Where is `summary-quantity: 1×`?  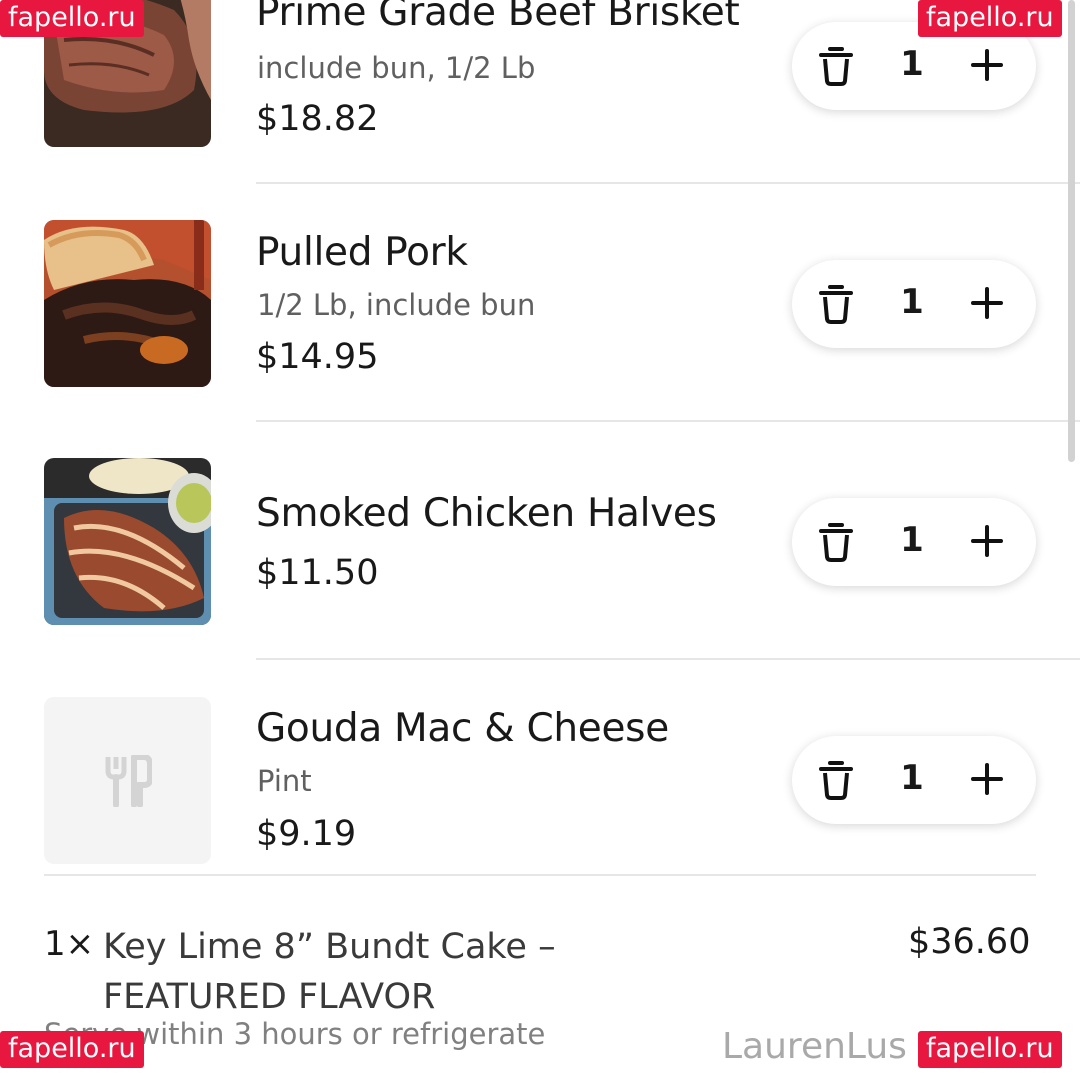 summary-quantity: 1× is located at coordinates (69, 944).